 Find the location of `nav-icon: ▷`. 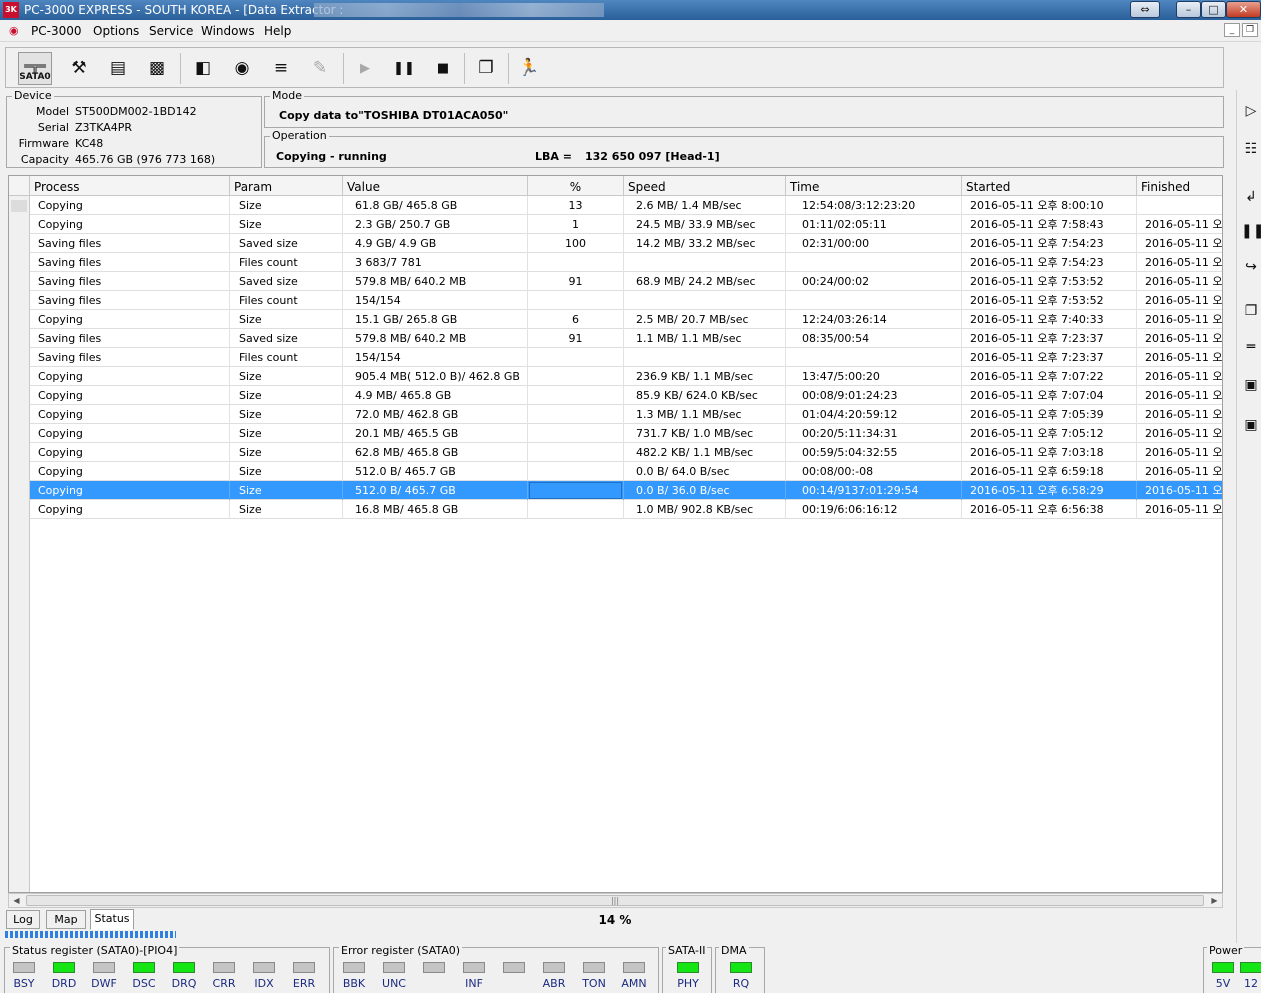

nav-icon: ▷ is located at coordinates (1251, 111).